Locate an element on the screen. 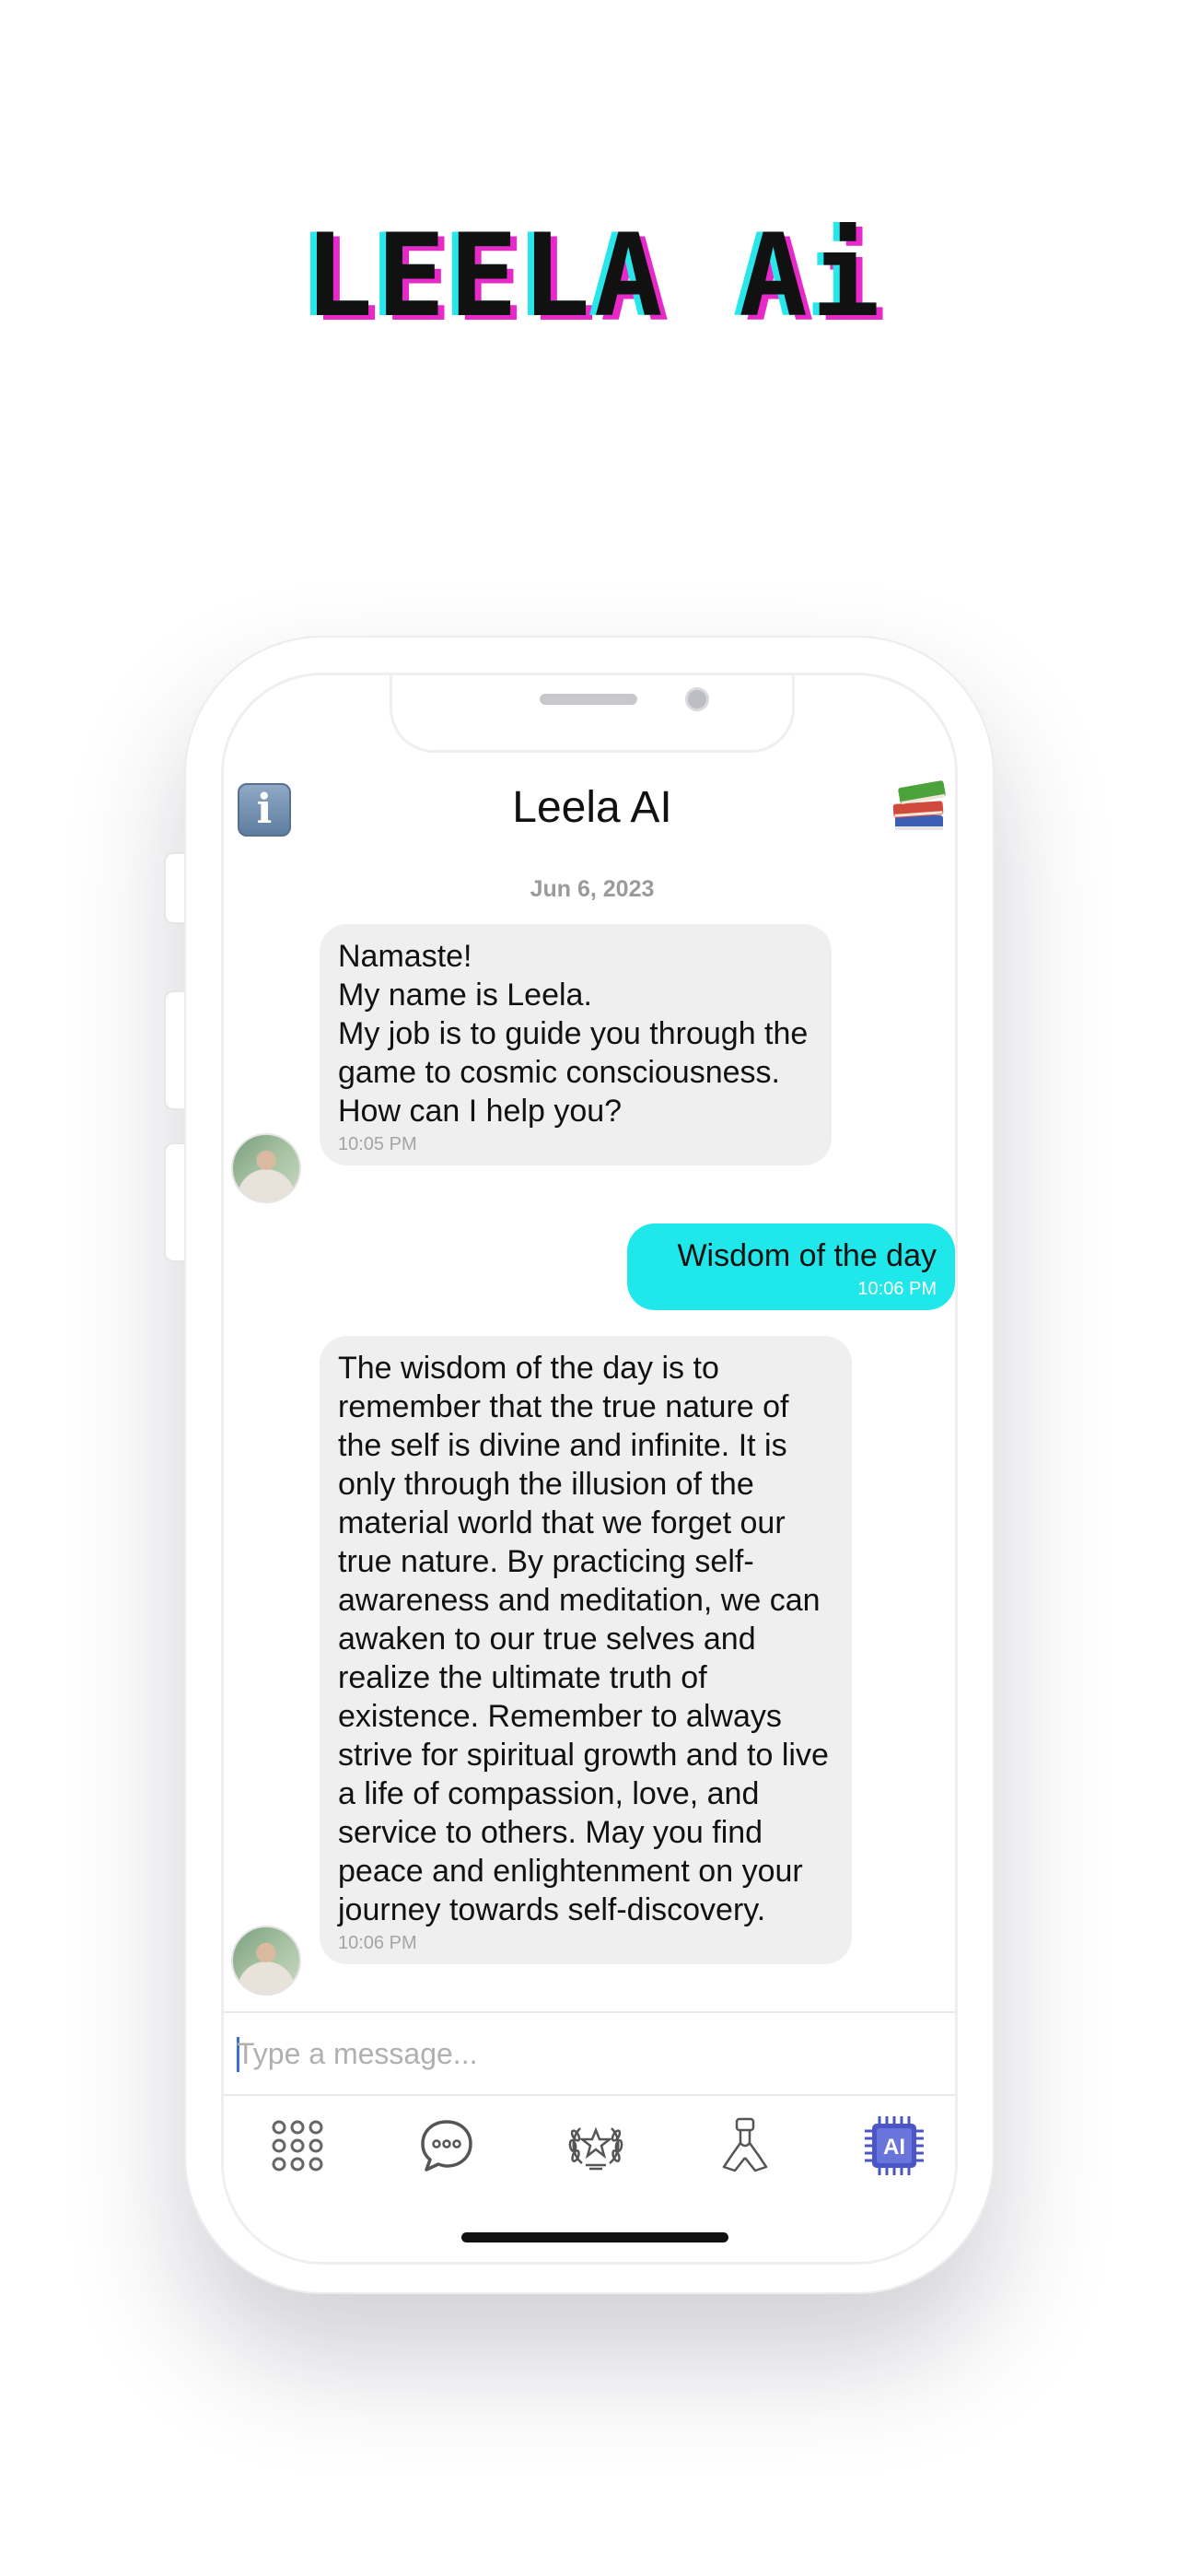 The width and height of the screenshot is (1188, 2576). phone-notch is located at coordinates (592, 714).